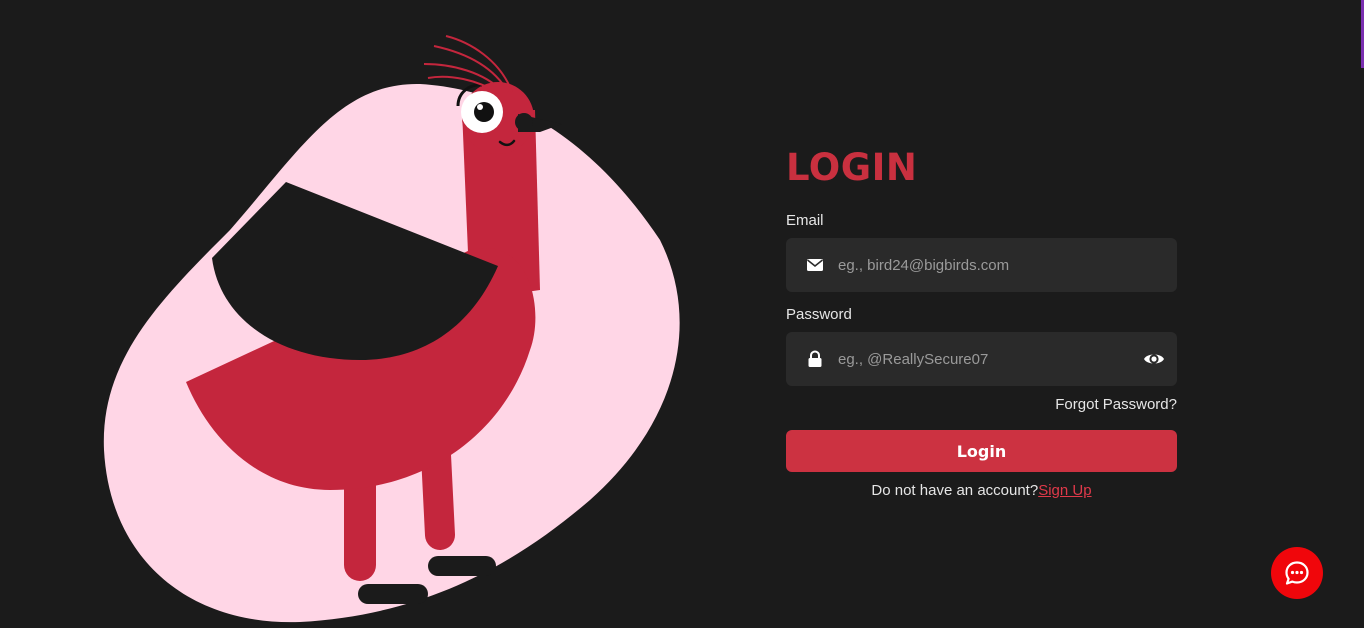 Image resolution: width=1364 pixels, height=628 pixels. Describe the element at coordinates (819, 314) in the screenshot. I see `password-label: Password` at that location.